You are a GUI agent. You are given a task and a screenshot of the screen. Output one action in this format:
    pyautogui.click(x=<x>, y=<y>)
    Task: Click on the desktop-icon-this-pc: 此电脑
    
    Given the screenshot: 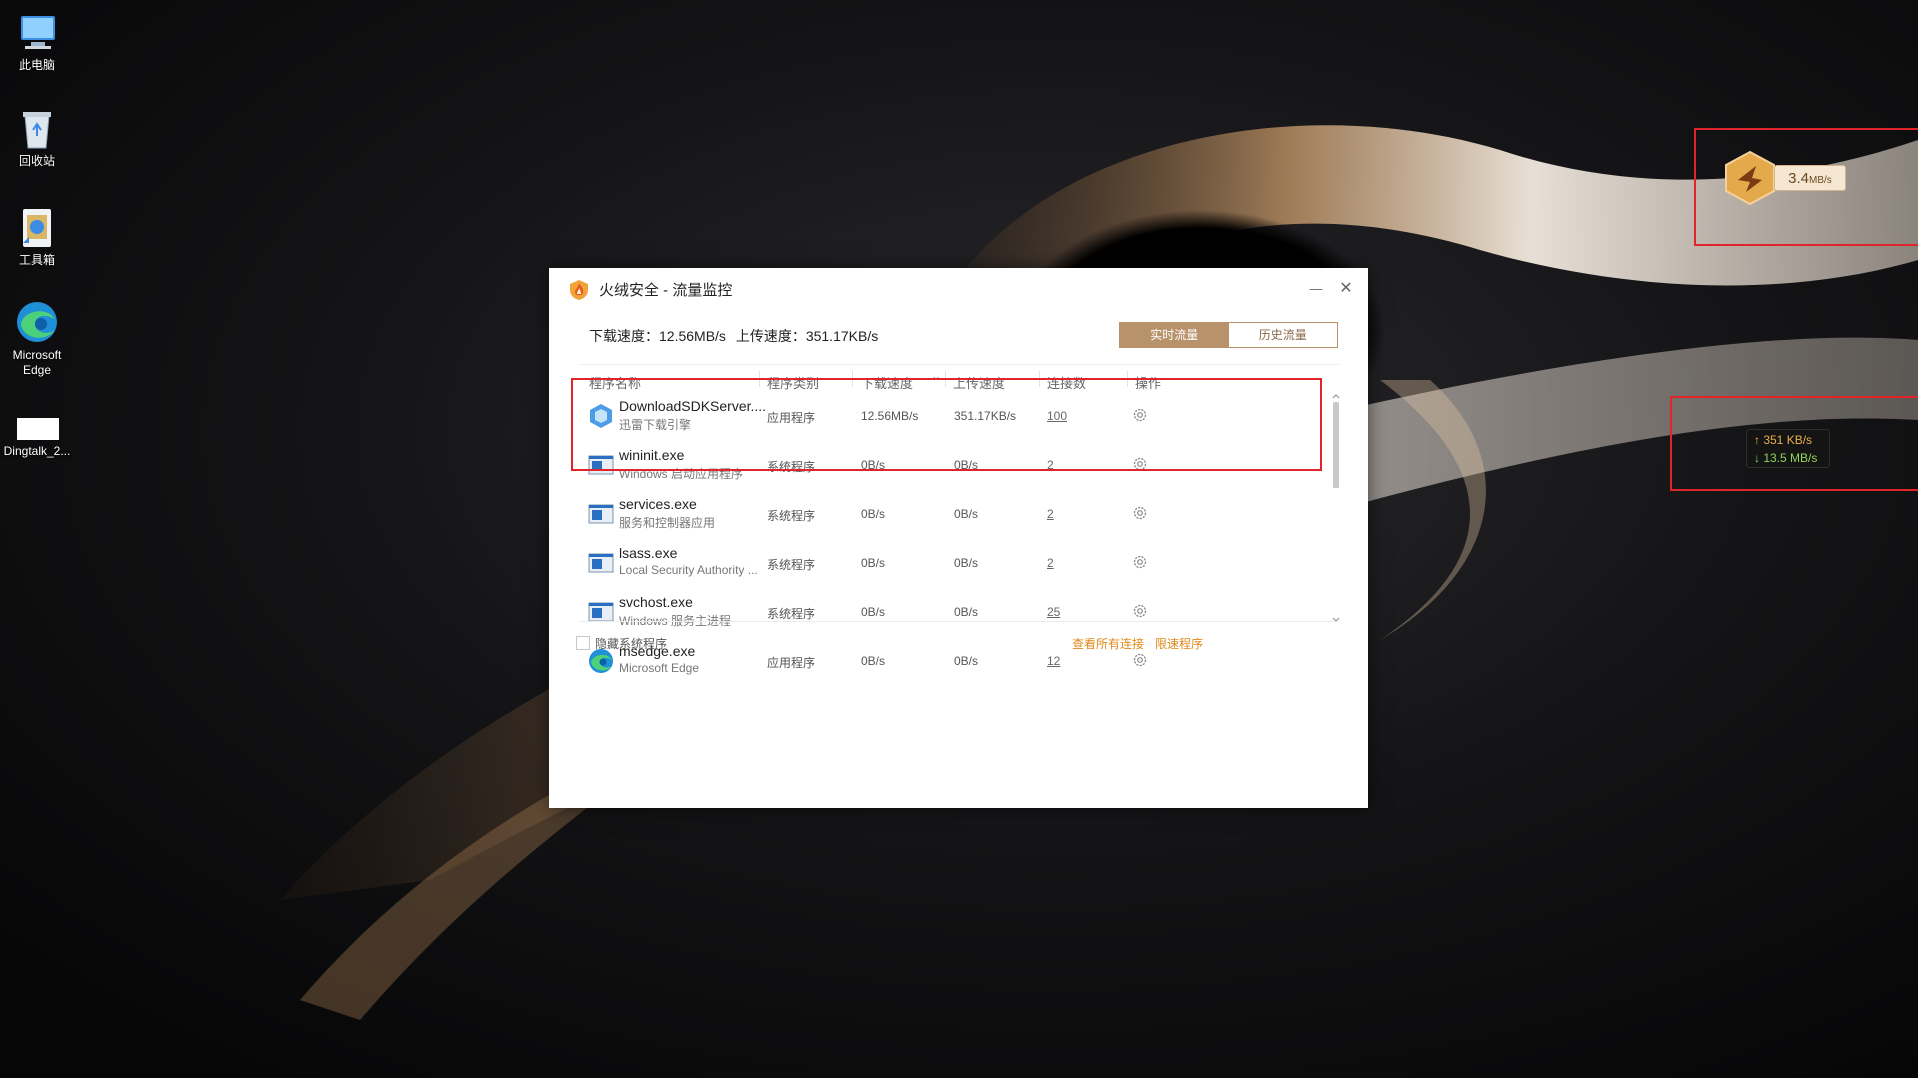 What is the action you would take?
    pyautogui.click(x=37, y=40)
    